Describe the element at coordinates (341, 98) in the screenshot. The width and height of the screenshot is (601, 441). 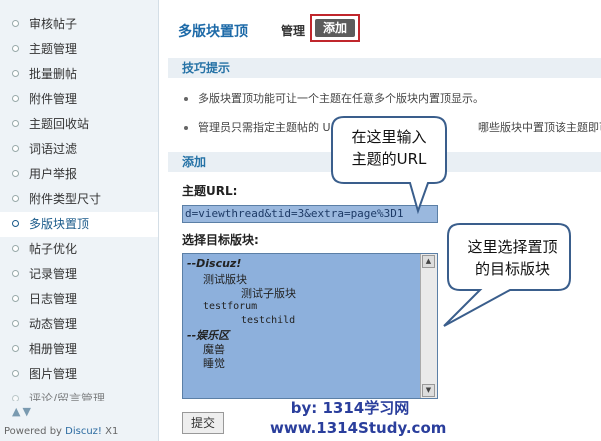
I see `tip-text: 多版块置顶功能可让一个主题在任意多个版块内置顶显示。` at that location.